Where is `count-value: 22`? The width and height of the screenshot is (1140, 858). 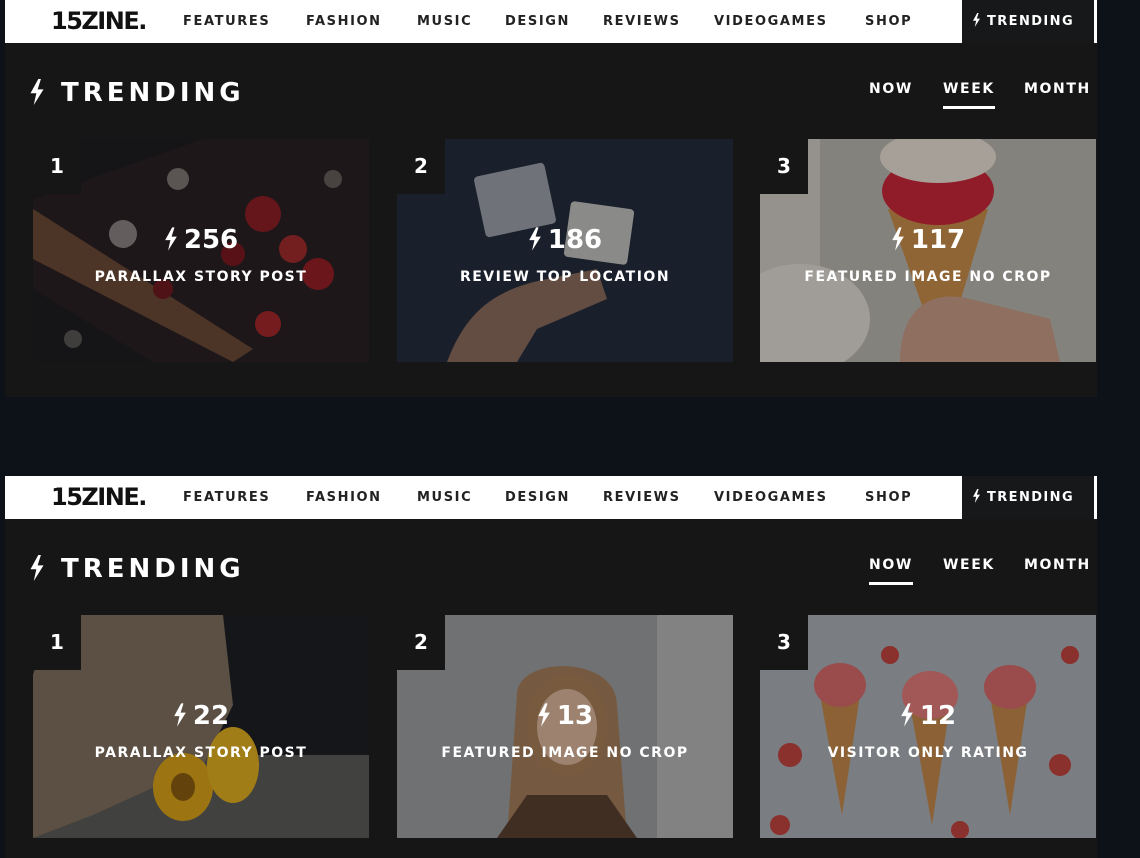 count-value: 22 is located at coordinates (211, 716).